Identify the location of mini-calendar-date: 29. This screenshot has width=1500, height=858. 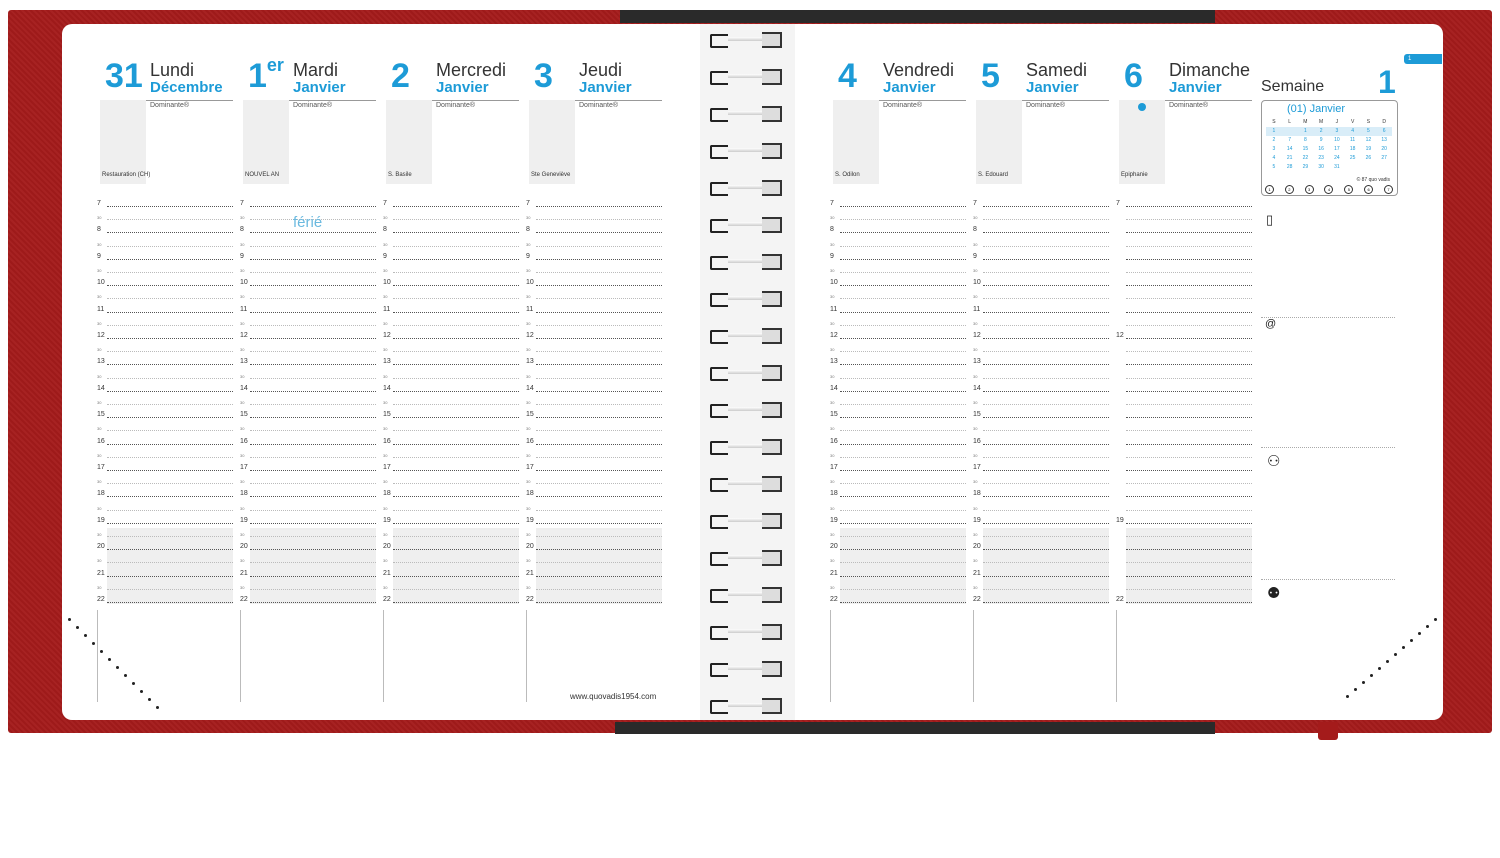
(1306, 167).